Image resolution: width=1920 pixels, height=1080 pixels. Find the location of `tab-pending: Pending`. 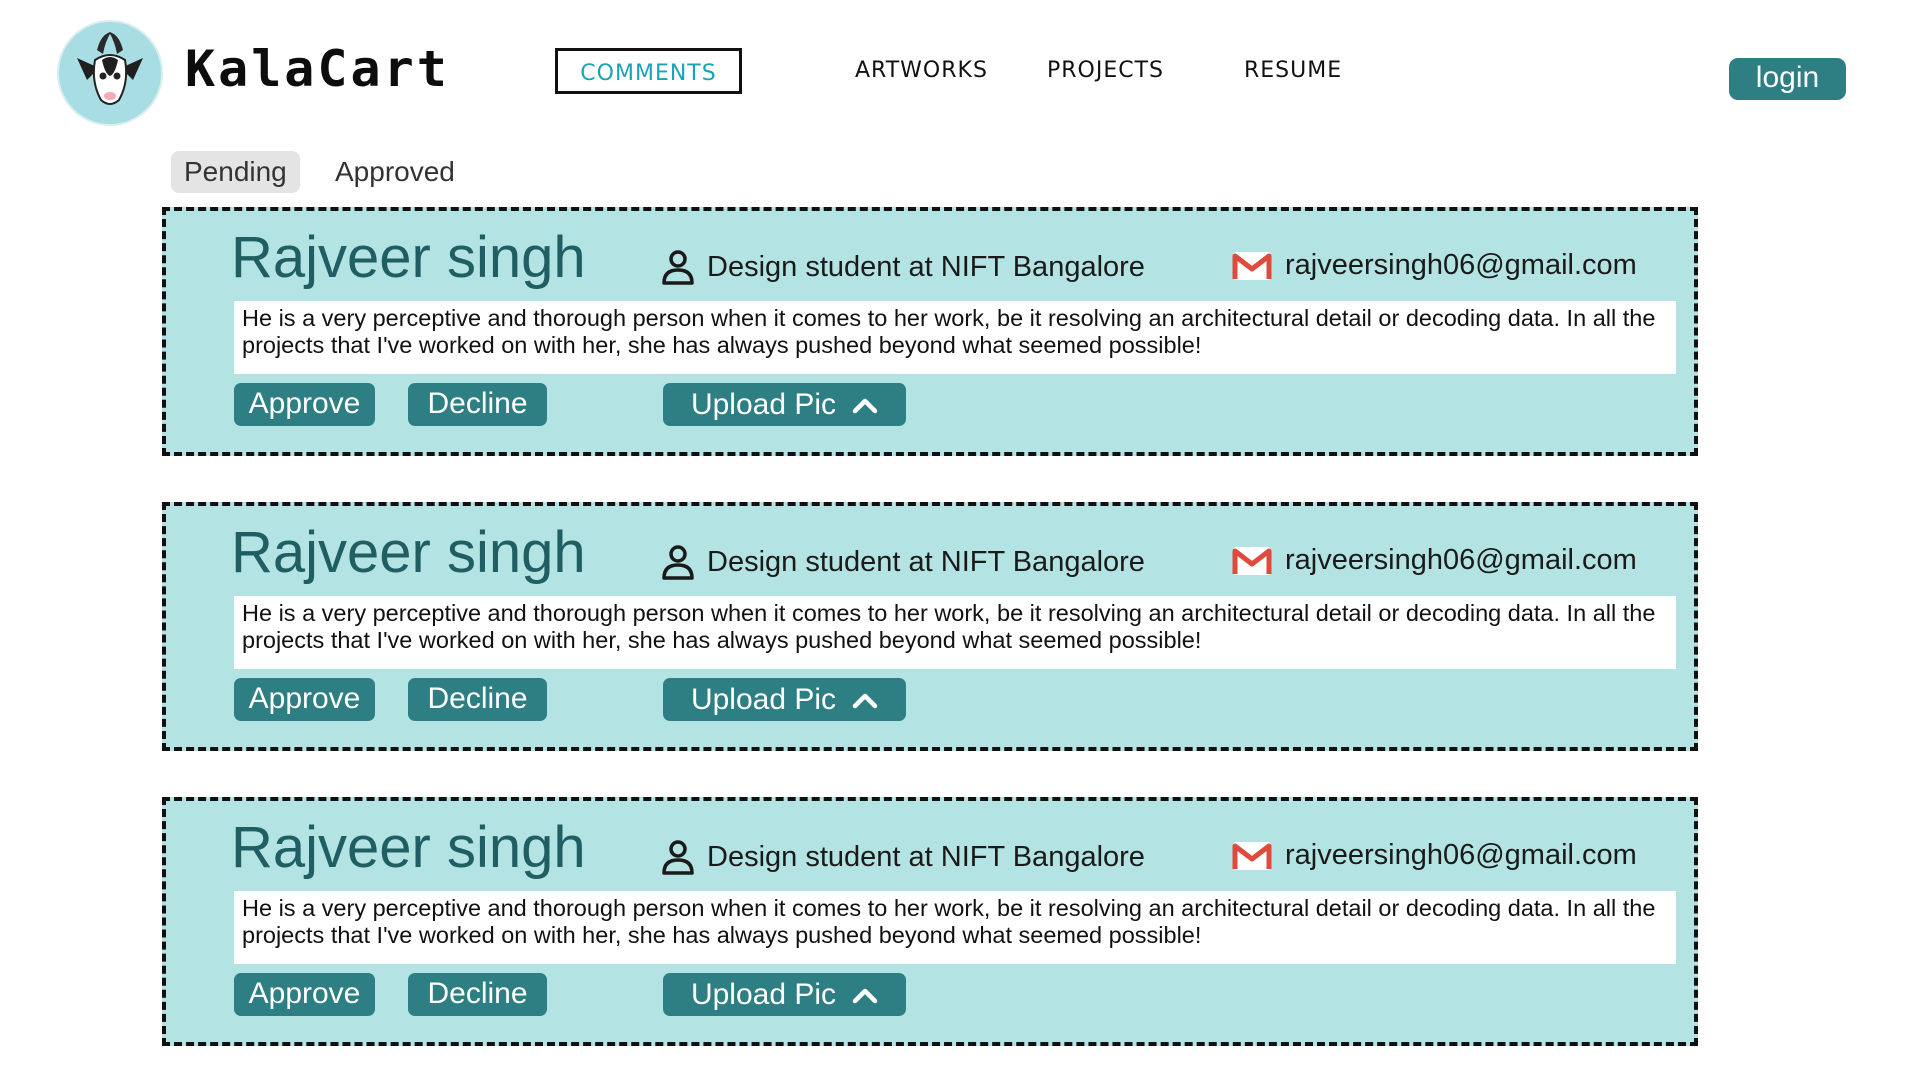

tab-pending: Pending is located at coordinates (235, 172).